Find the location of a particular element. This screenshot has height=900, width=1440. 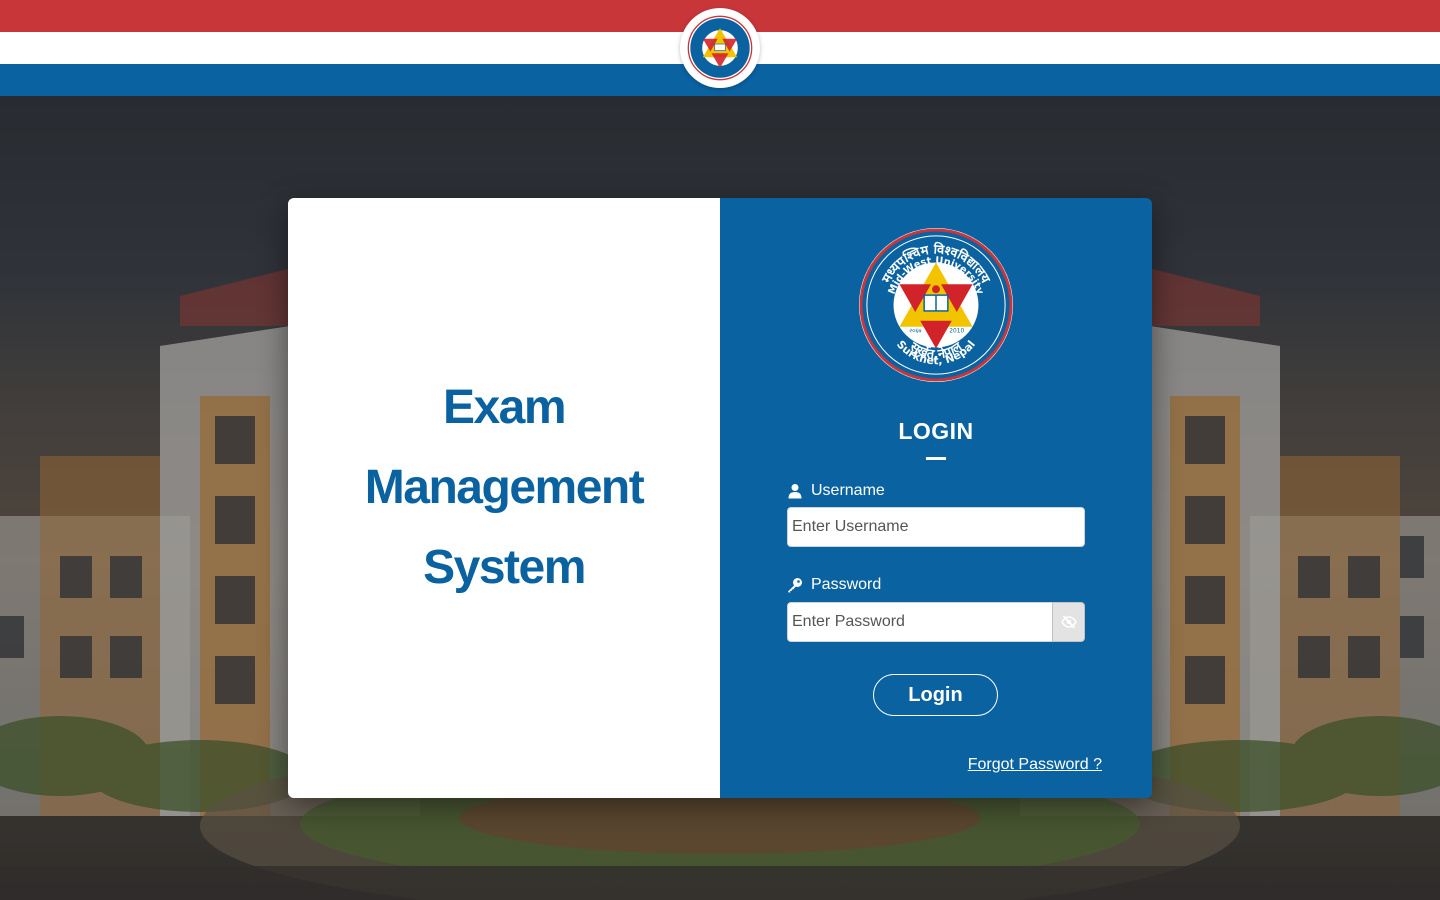

university-seal-icon is located at coordinates (720, 48).